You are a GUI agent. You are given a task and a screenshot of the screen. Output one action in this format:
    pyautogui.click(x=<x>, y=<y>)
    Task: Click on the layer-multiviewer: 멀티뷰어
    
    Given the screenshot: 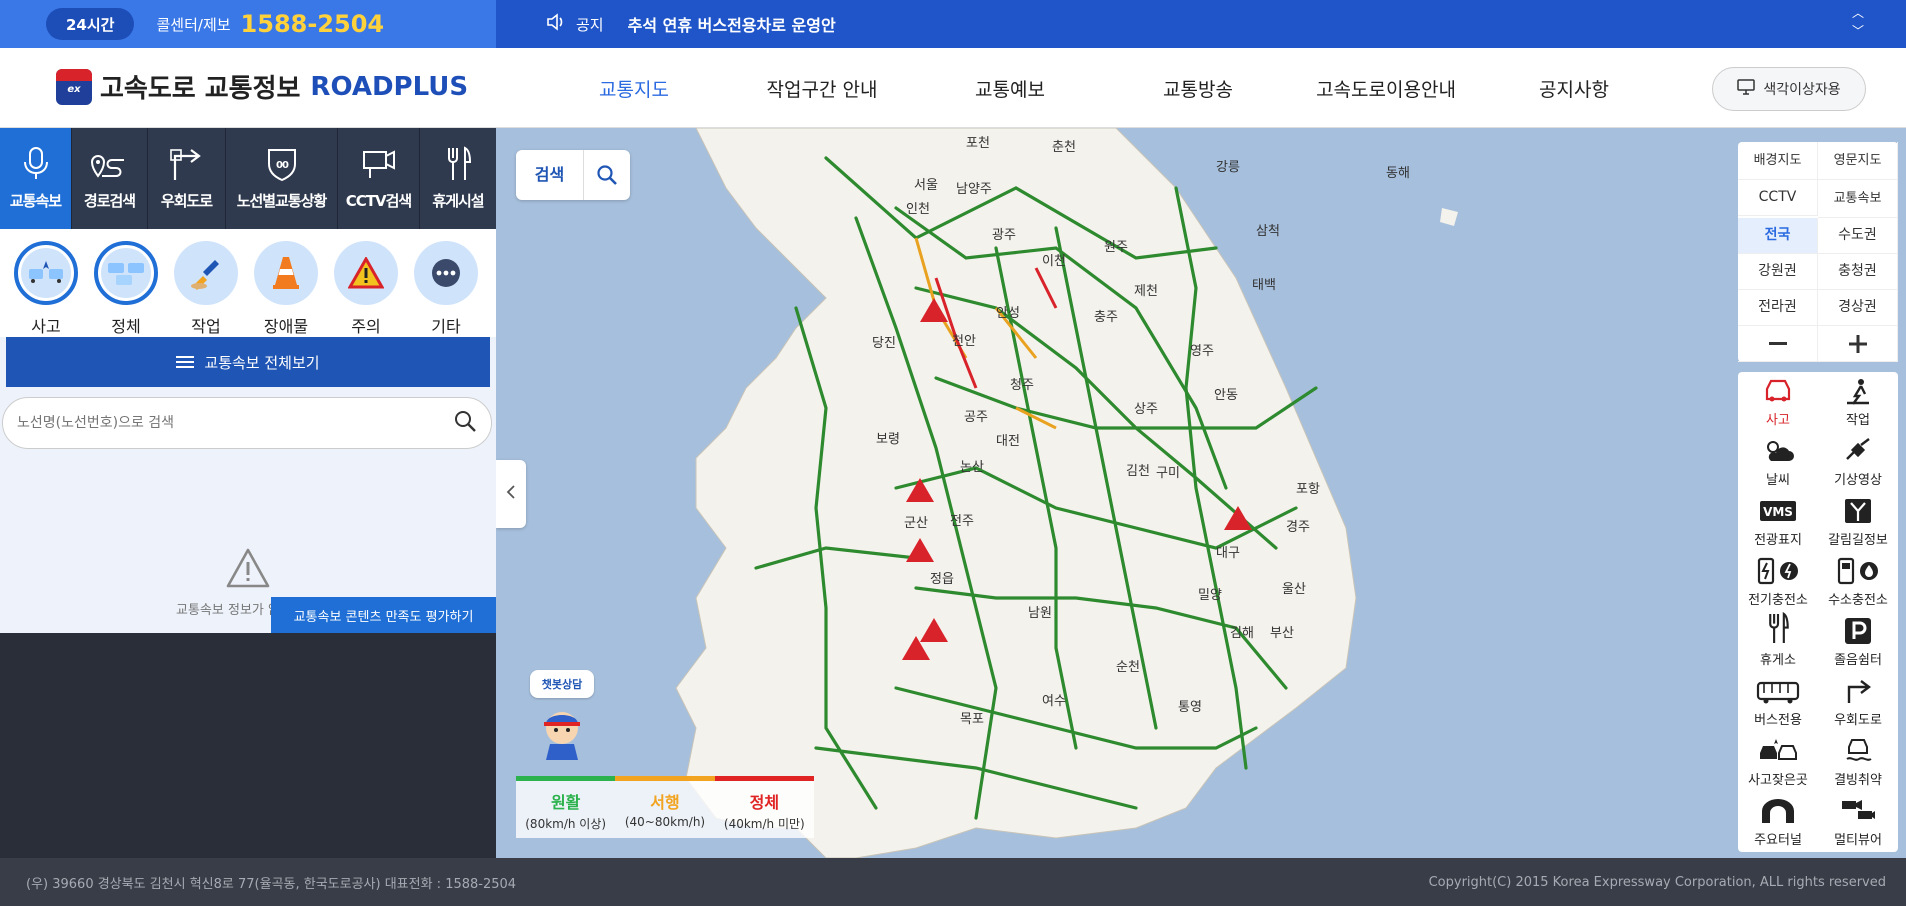 What is the action you would take?
    pyautogui.click(x=1858, y=822)
    